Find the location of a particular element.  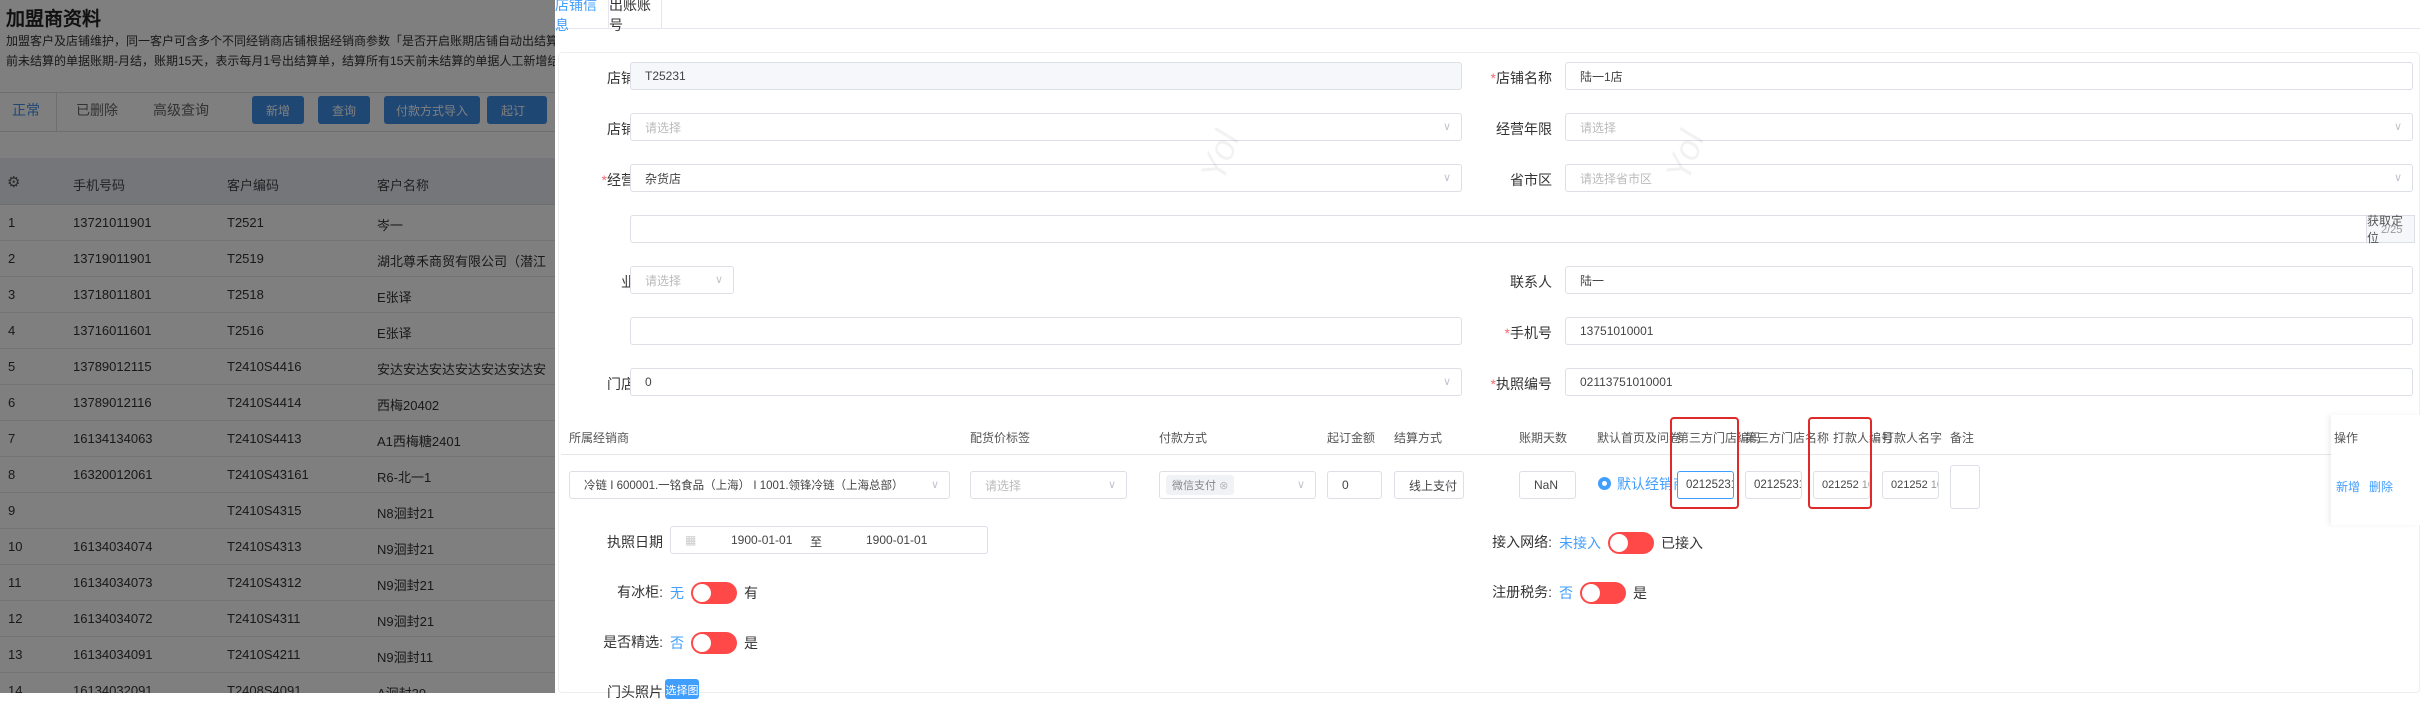

price-tag-select: 请选择 ∨ is located at coordinates (1048, 485).